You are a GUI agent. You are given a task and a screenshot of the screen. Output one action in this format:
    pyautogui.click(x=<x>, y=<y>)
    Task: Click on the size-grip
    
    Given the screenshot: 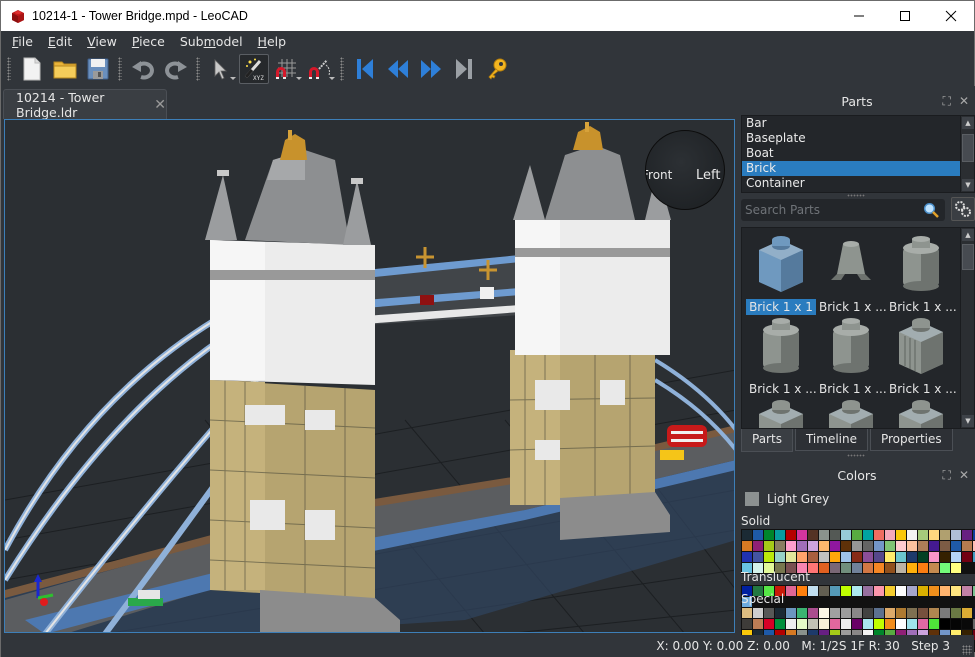 What is the action you would take?
    pyautogui.click(x=967, y=650)
    